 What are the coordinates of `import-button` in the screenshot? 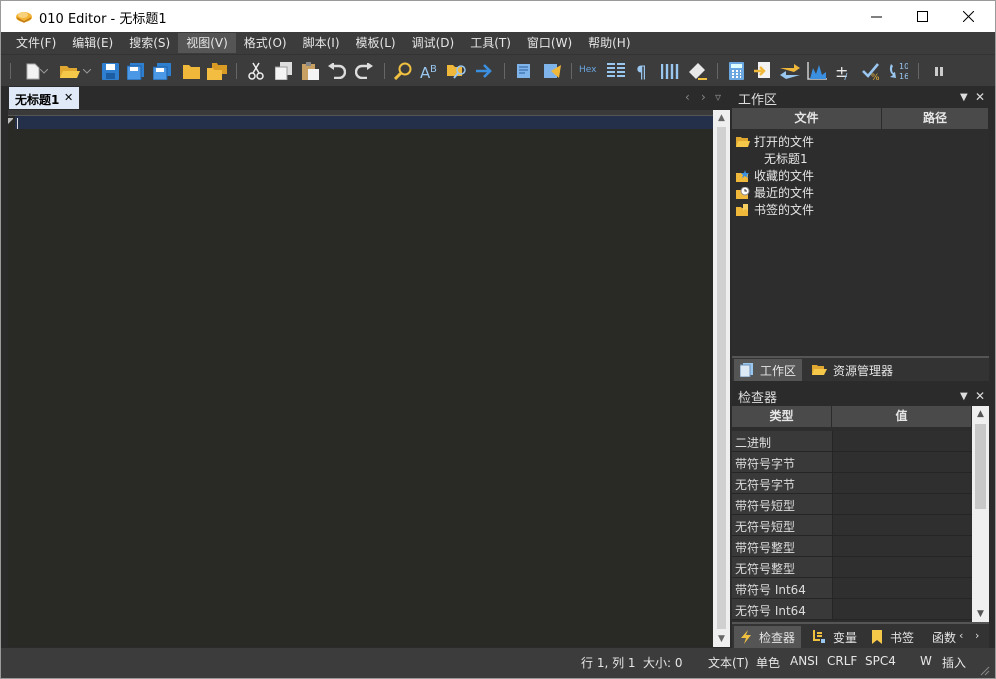 It's located at (763, 71).